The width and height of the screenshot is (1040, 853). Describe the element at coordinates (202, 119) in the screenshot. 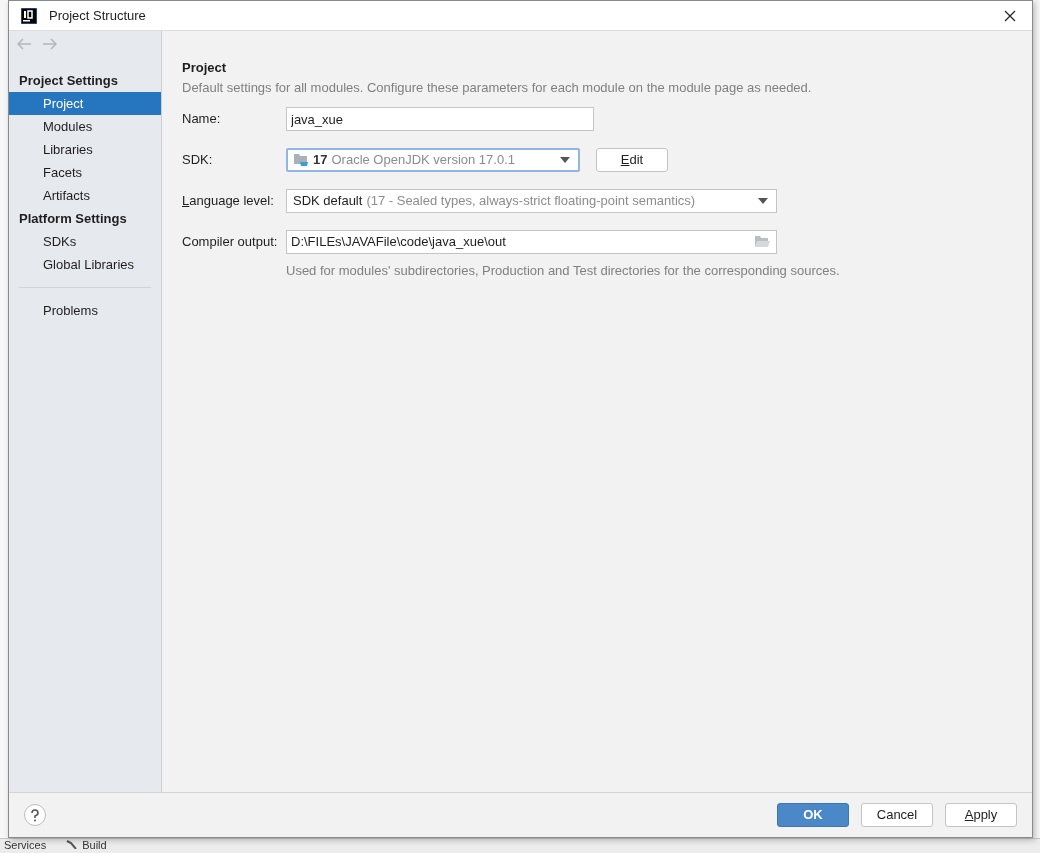

I see `field-label: Name:` at that location.